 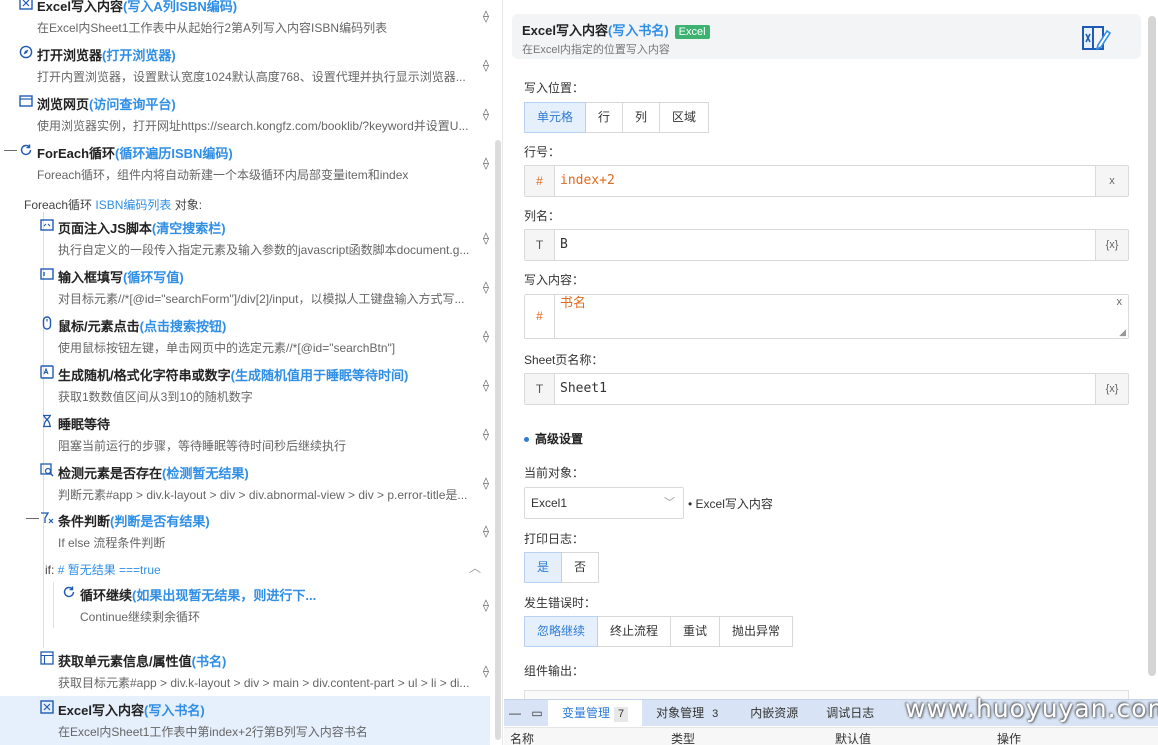 I want to click on content-input: 书名, so click(x=573, y=304).